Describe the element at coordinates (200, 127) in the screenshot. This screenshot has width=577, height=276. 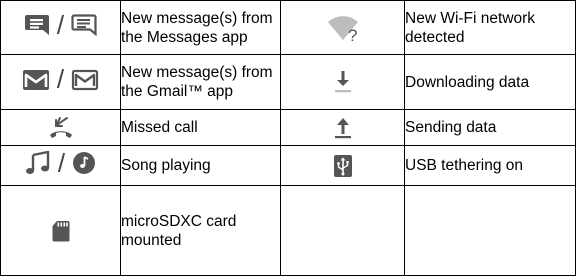
I see `legend-description: Missed call` at that location.